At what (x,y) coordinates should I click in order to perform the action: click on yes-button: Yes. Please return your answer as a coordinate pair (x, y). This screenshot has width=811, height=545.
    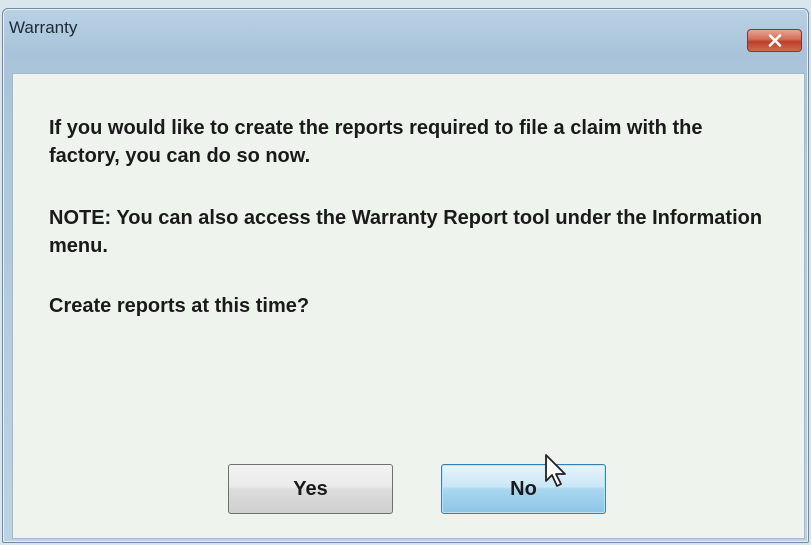
    Looking at the image, I should click on (310, 489).